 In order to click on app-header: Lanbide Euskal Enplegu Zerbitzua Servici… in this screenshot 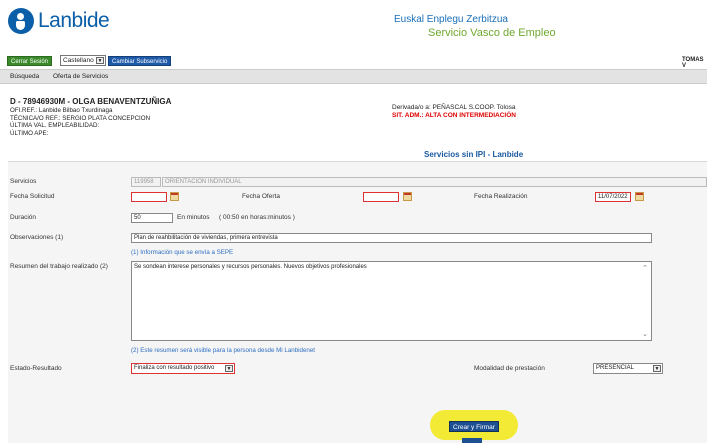, I will do `click(353, 25)`.